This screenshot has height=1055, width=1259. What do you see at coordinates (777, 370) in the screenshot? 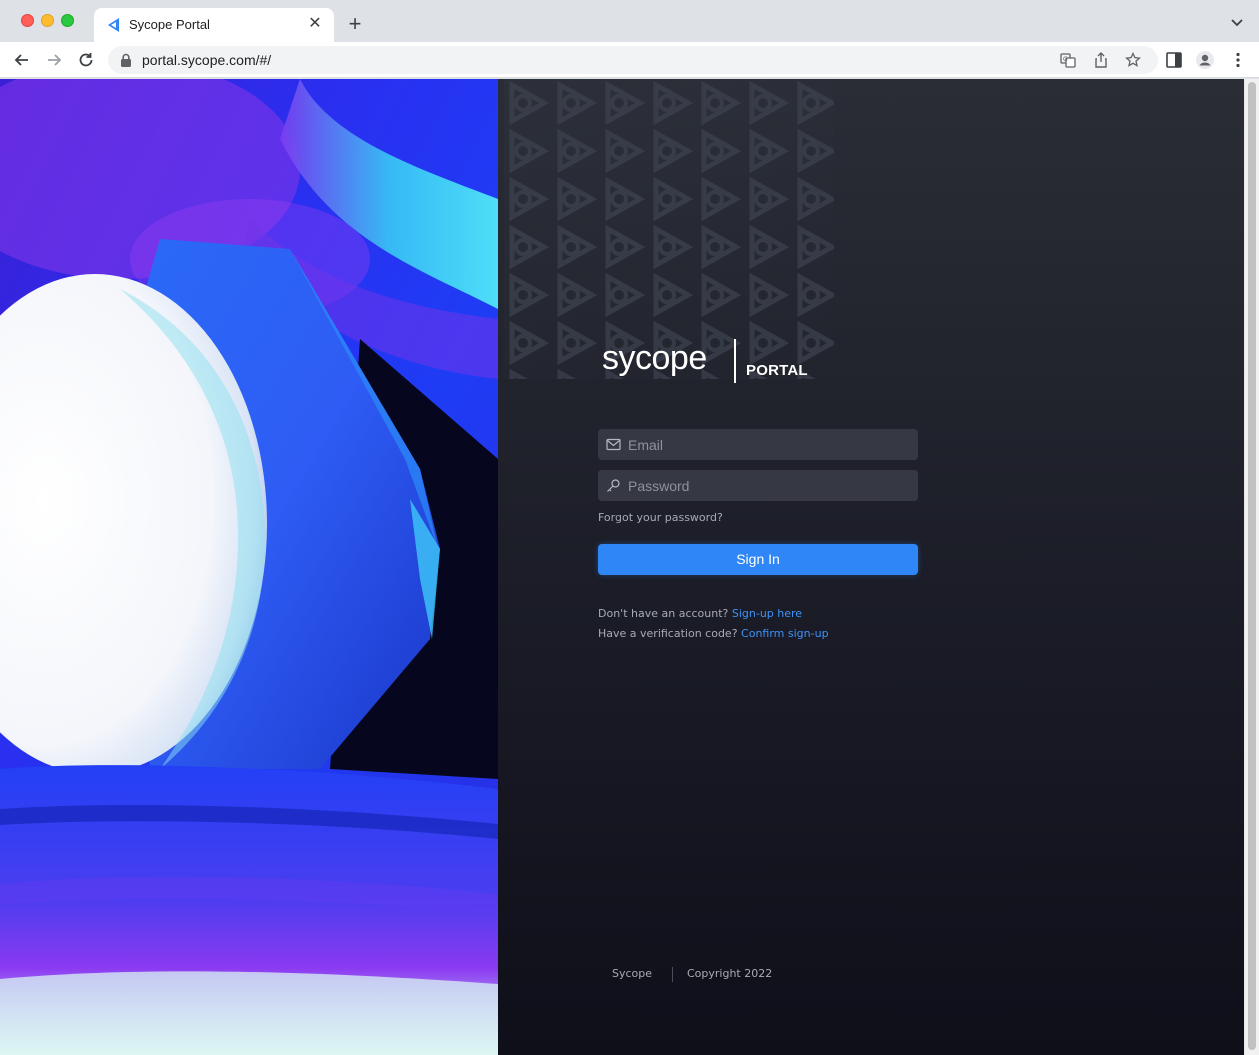
I see `logo-portal-label: PORTAL` at bounding box center [777, 370].